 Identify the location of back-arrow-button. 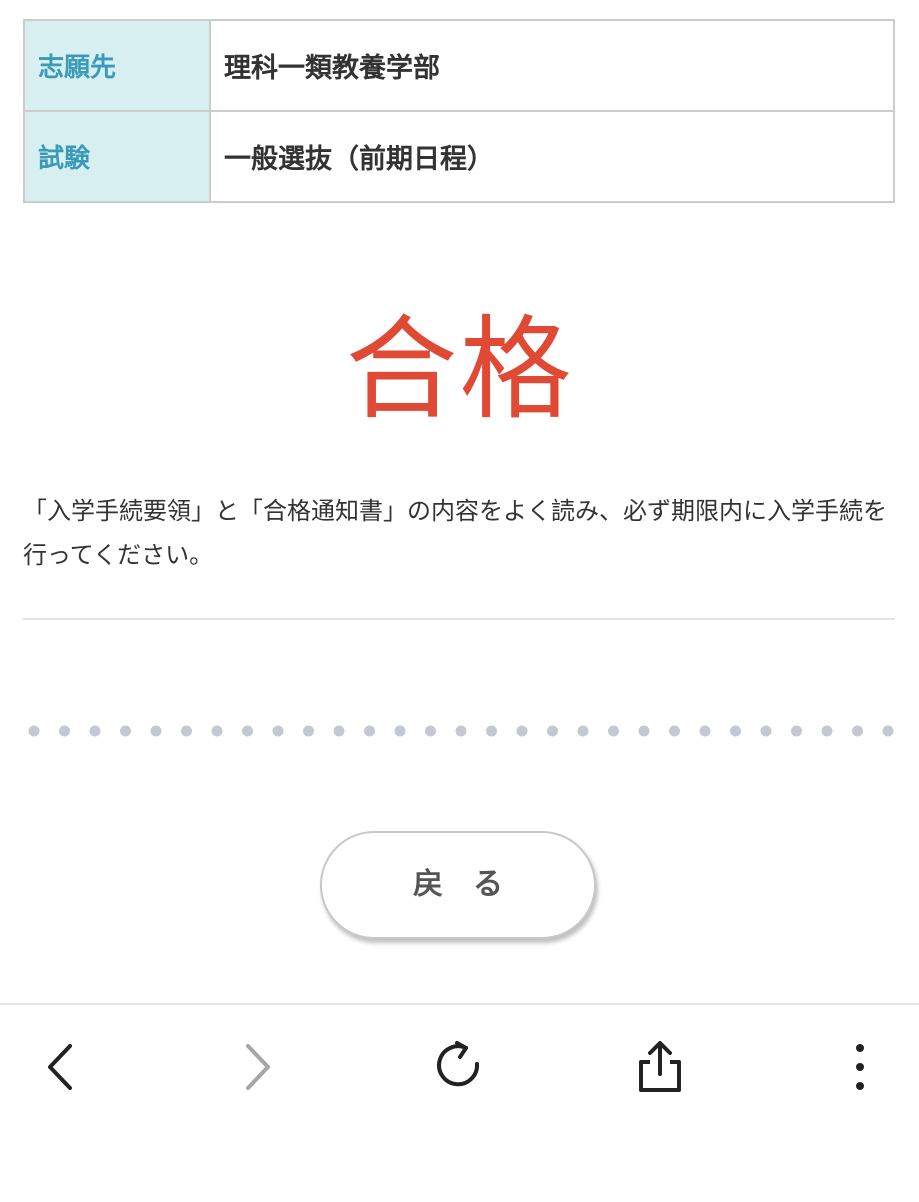
(60, 1067).